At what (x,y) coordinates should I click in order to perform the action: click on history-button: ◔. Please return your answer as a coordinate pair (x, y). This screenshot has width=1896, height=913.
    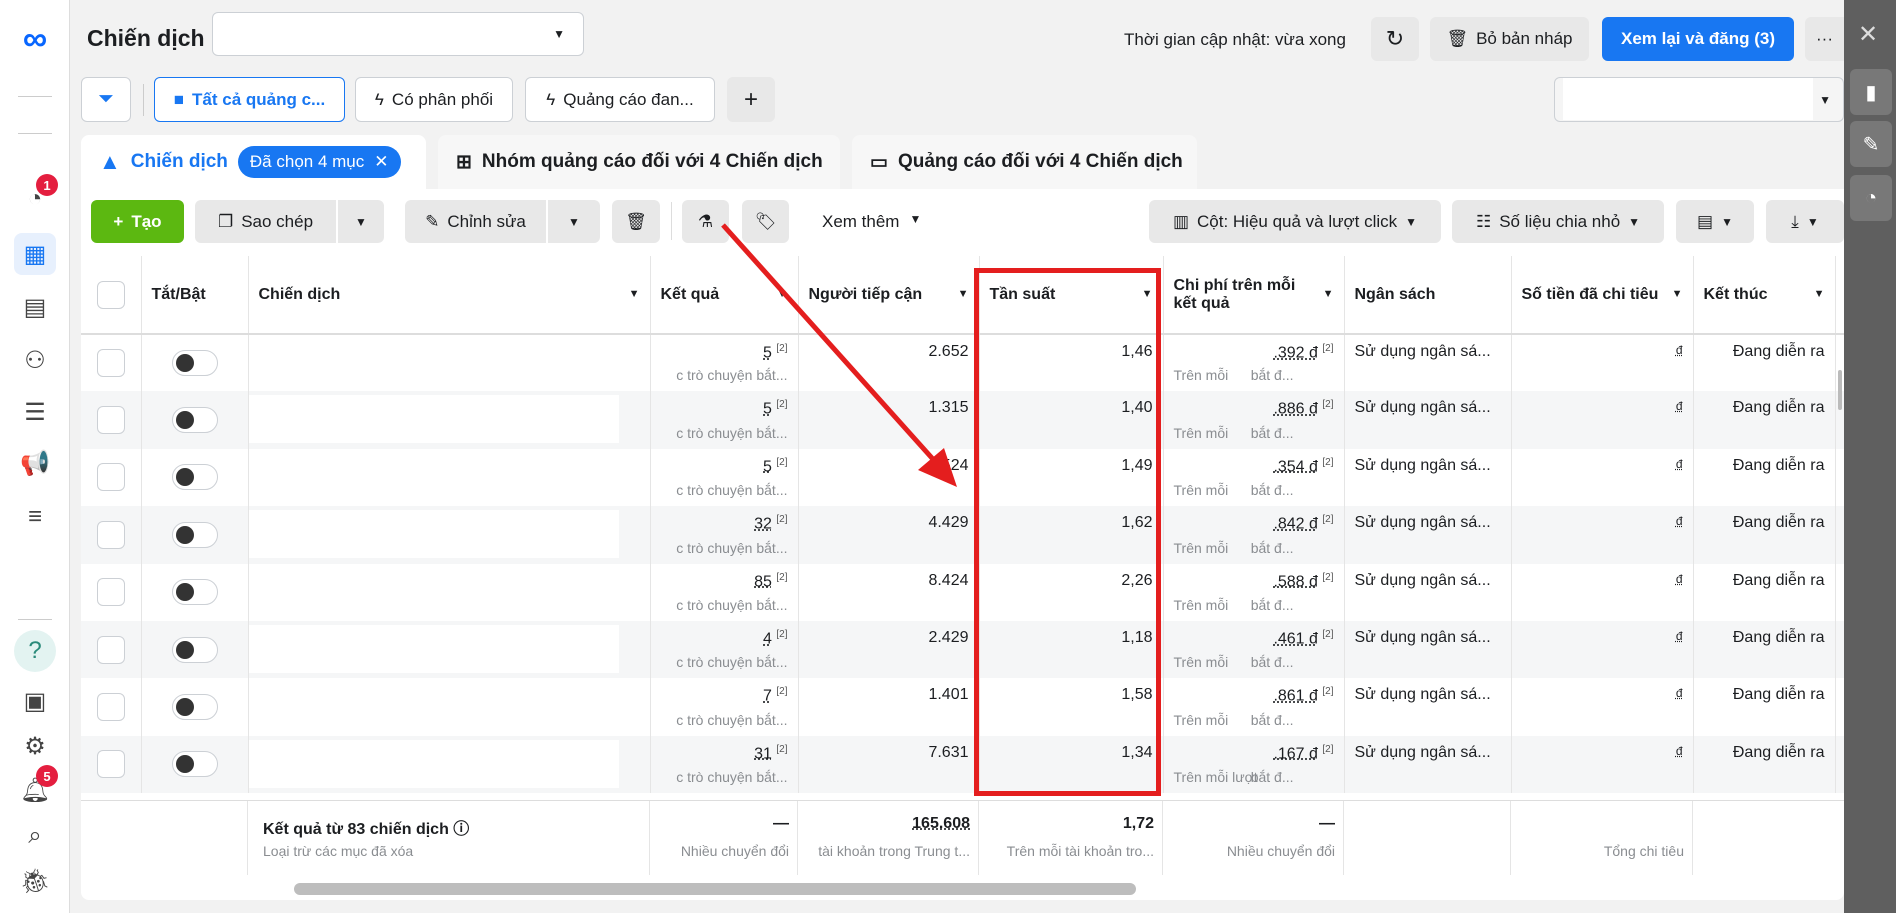
    Looking at the image, I should click on (1871, 198).